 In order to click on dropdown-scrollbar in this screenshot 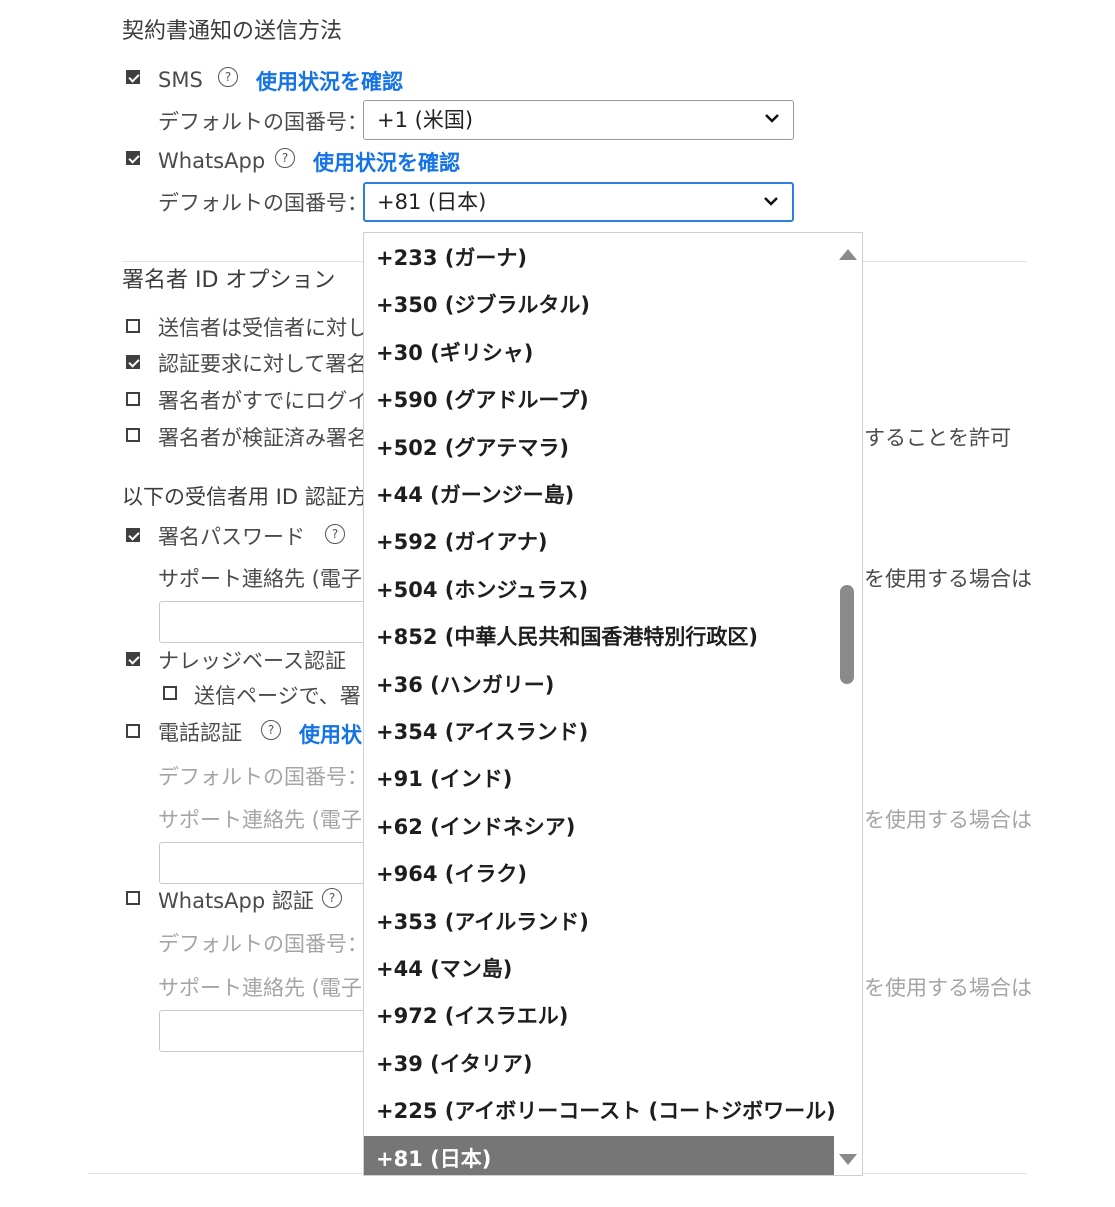, I will do `click(848, 704)`.